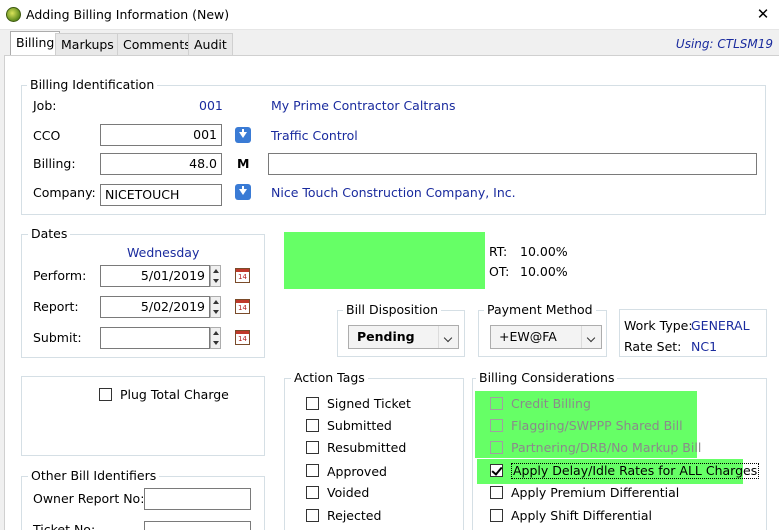 The height and width of the screenshot is (530, 779). Describe the element at coordinates (496, 425) in the screenshot. I see `flagging-checkbox` at that location.